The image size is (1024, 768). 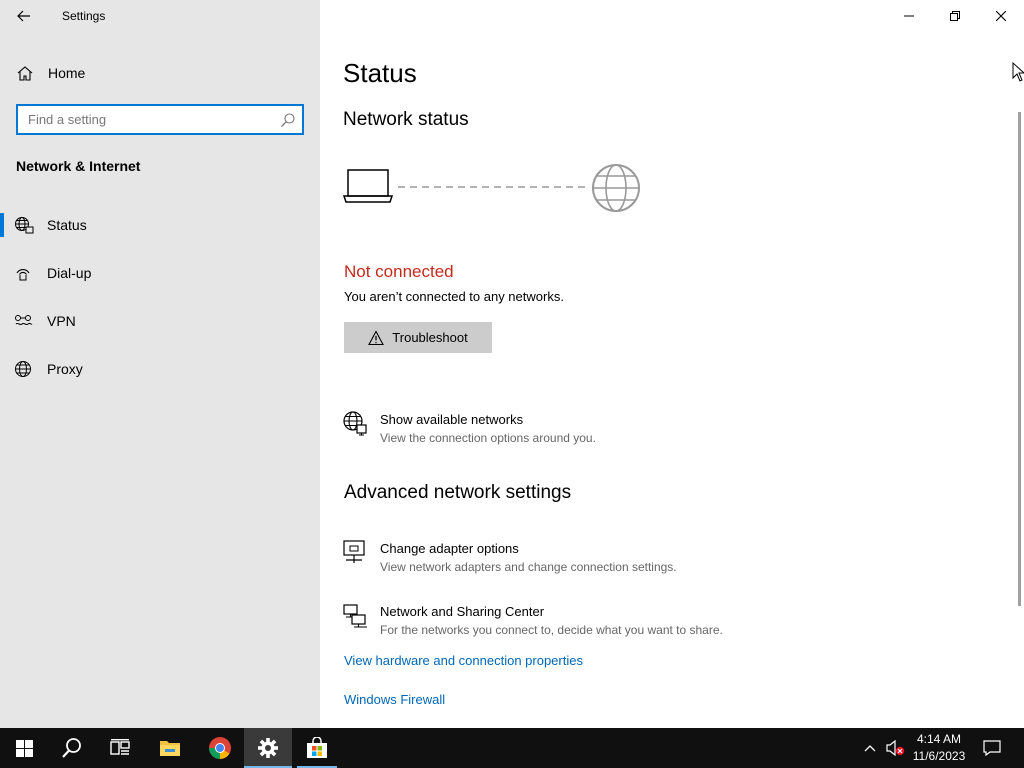 What do you see at coordinates (368, 186) in the screenshot?
I see `laptop-icon` at bounding box center [368, 186].